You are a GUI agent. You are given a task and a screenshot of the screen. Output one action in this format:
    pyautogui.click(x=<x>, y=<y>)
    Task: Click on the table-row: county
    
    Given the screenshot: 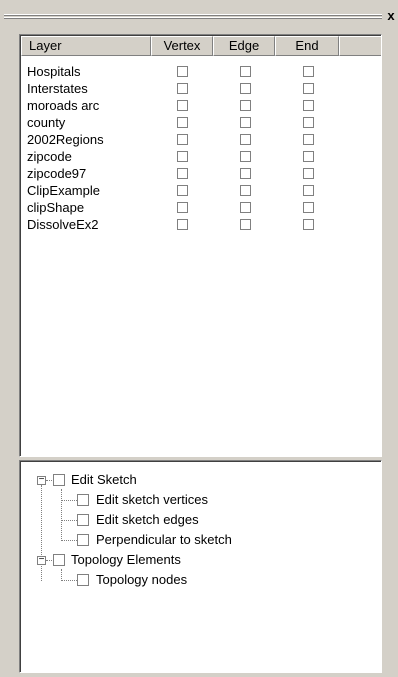 What is the action you would take?
    pyautogui.click(x=201, y=122)
    